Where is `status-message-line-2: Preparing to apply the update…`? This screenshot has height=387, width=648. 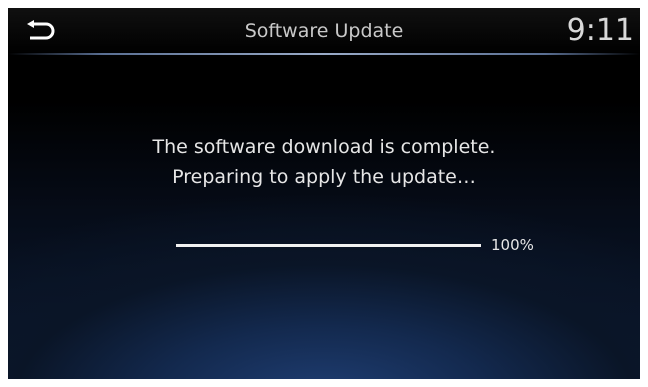
status-message-line-2: Preparing to apply the update… is located at coordinates (324, 177).